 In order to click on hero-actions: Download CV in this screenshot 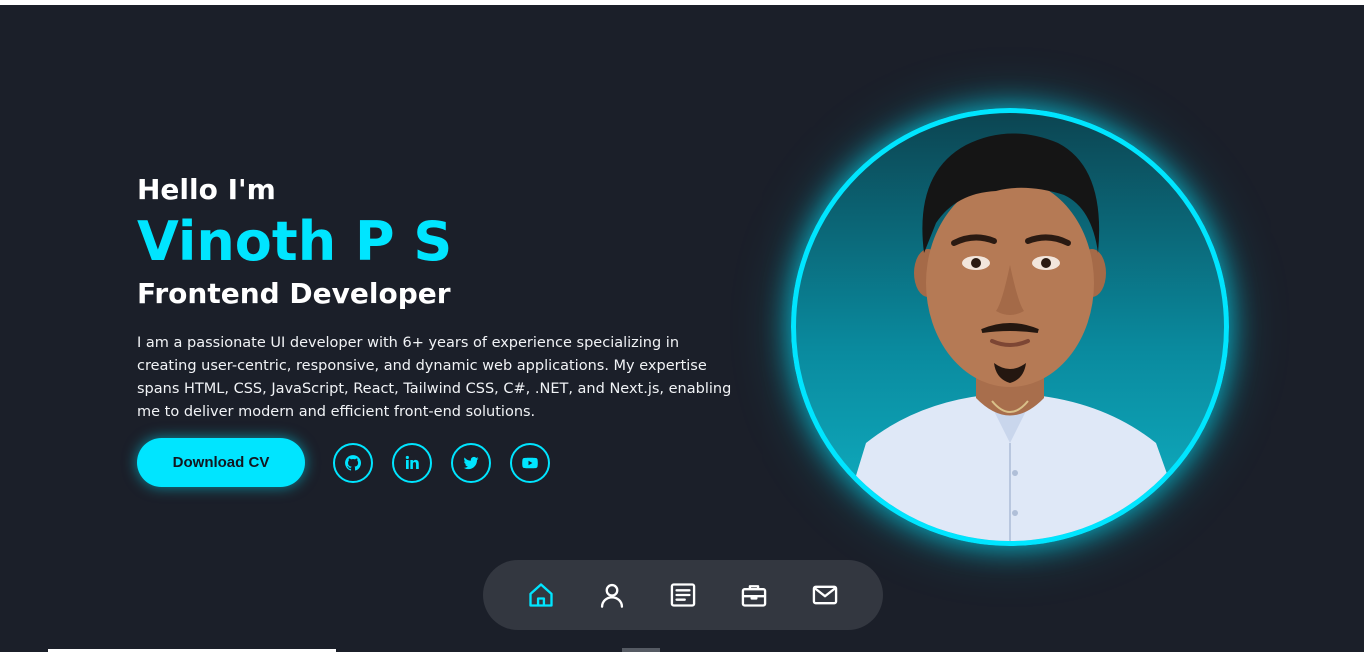, I will do `click(353, 462)`.